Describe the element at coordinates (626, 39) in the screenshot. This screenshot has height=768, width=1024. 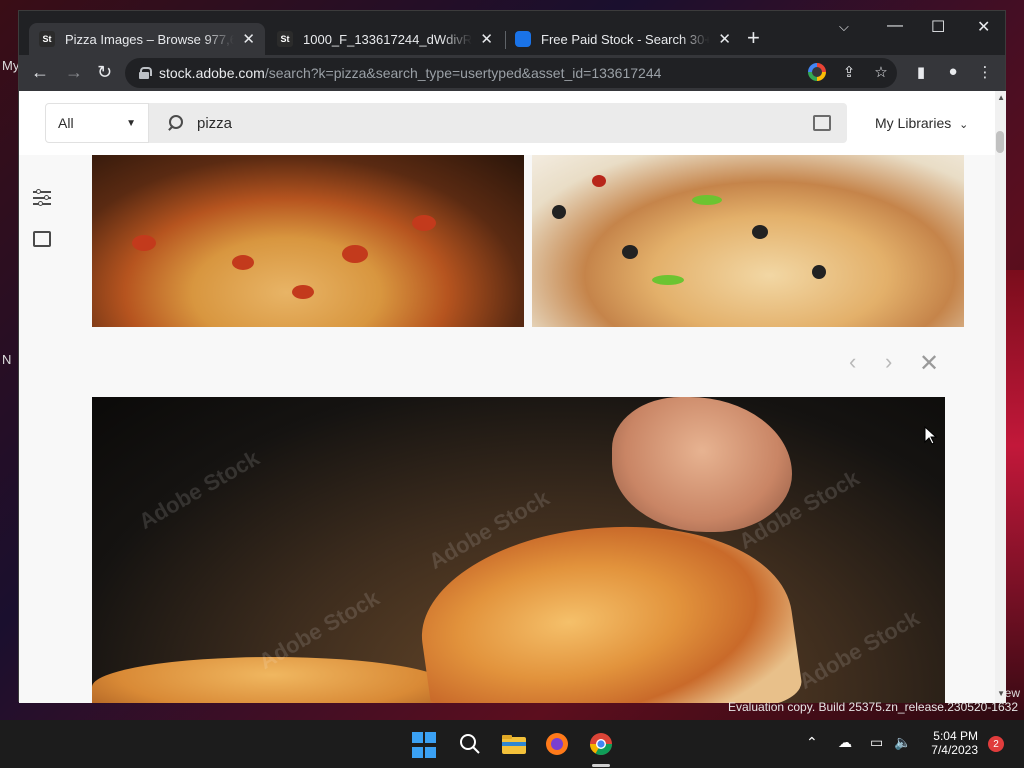
I see `tab-title: Free Paid Stock - Search 30+ sites` at that location.